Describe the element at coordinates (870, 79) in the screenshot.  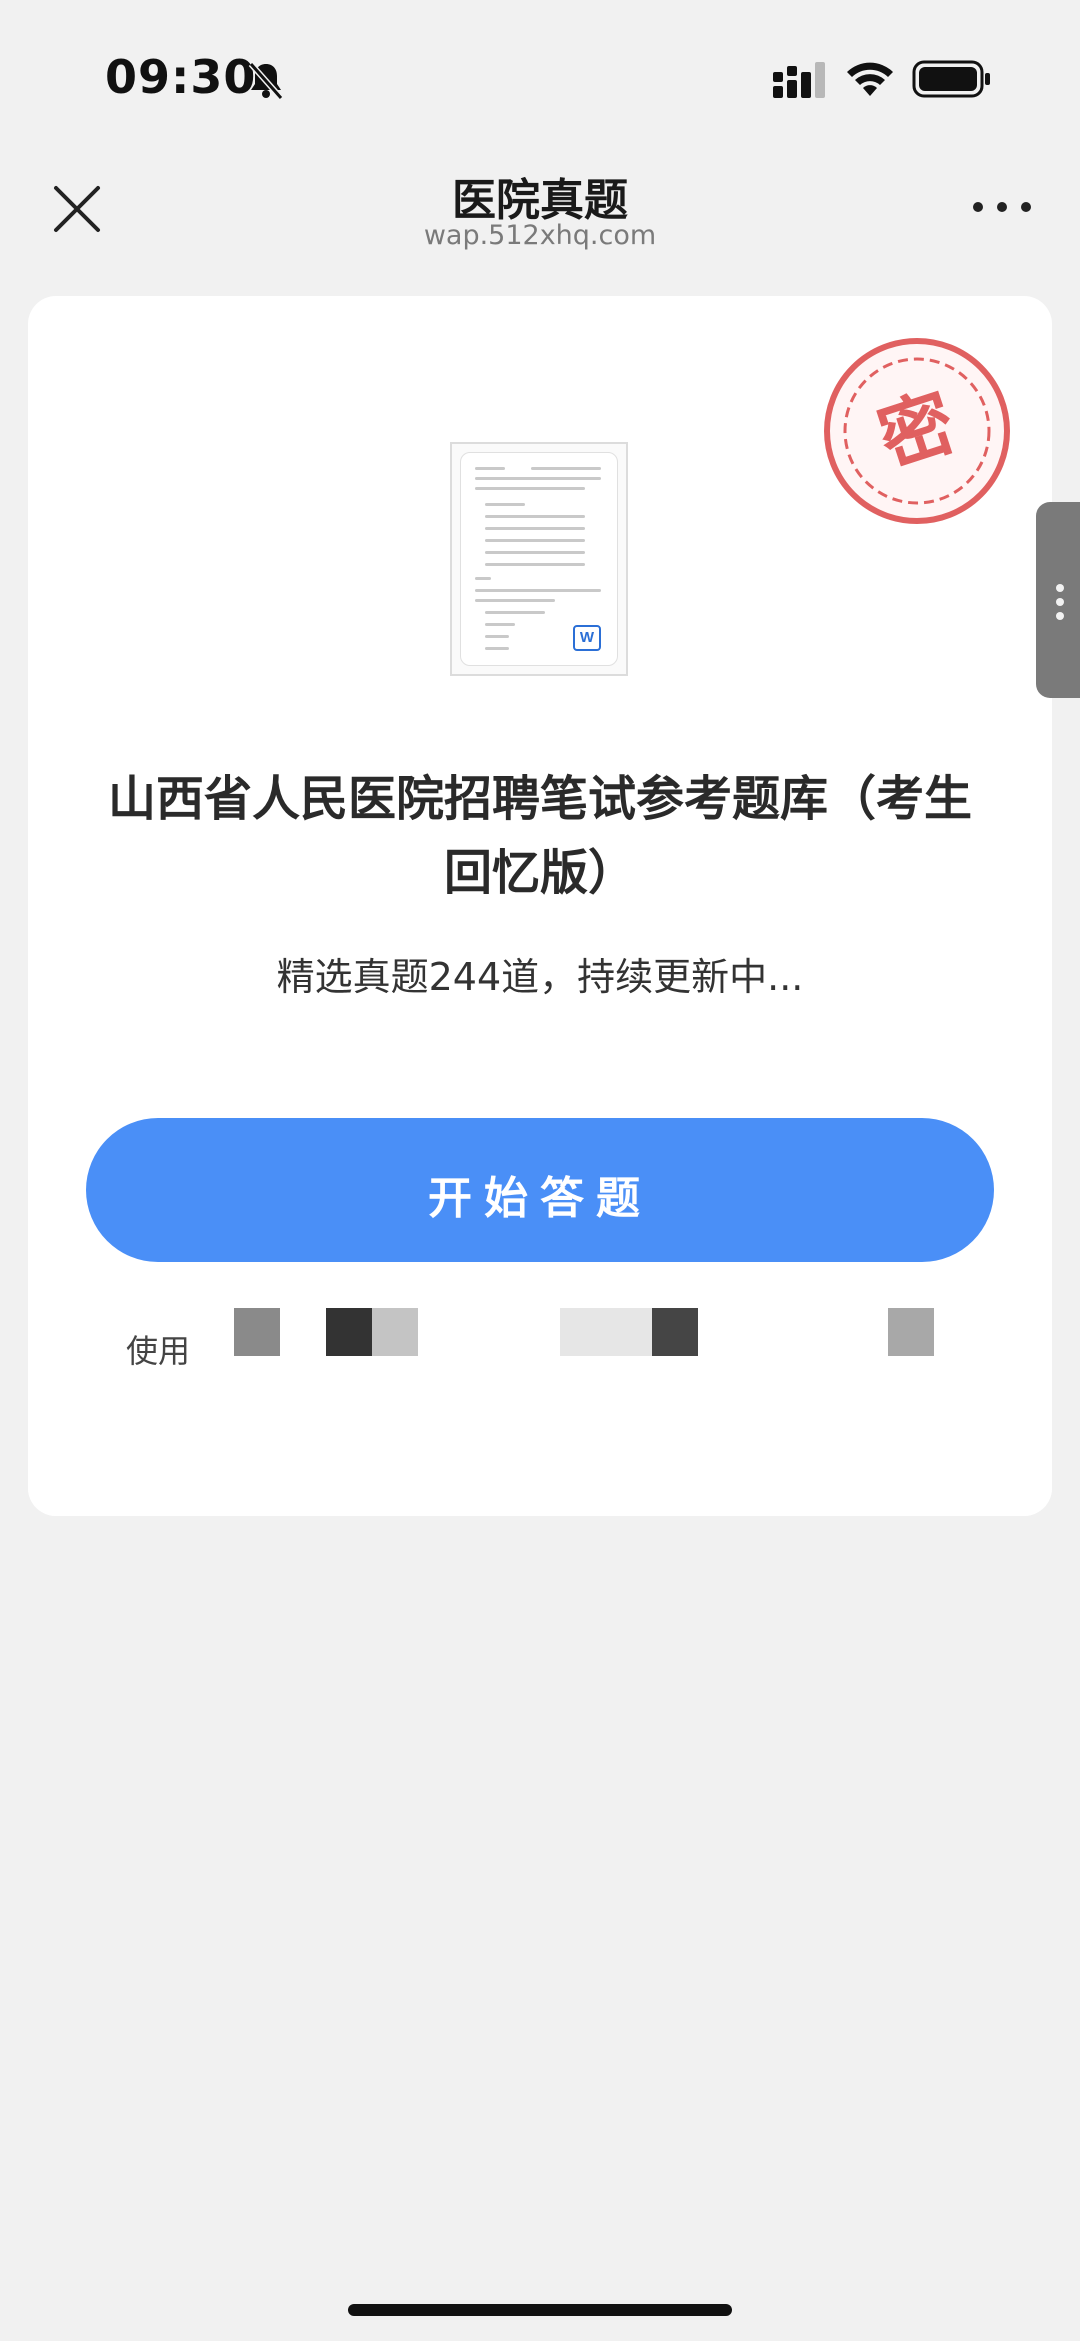
I see `wifi-icon` at that location.